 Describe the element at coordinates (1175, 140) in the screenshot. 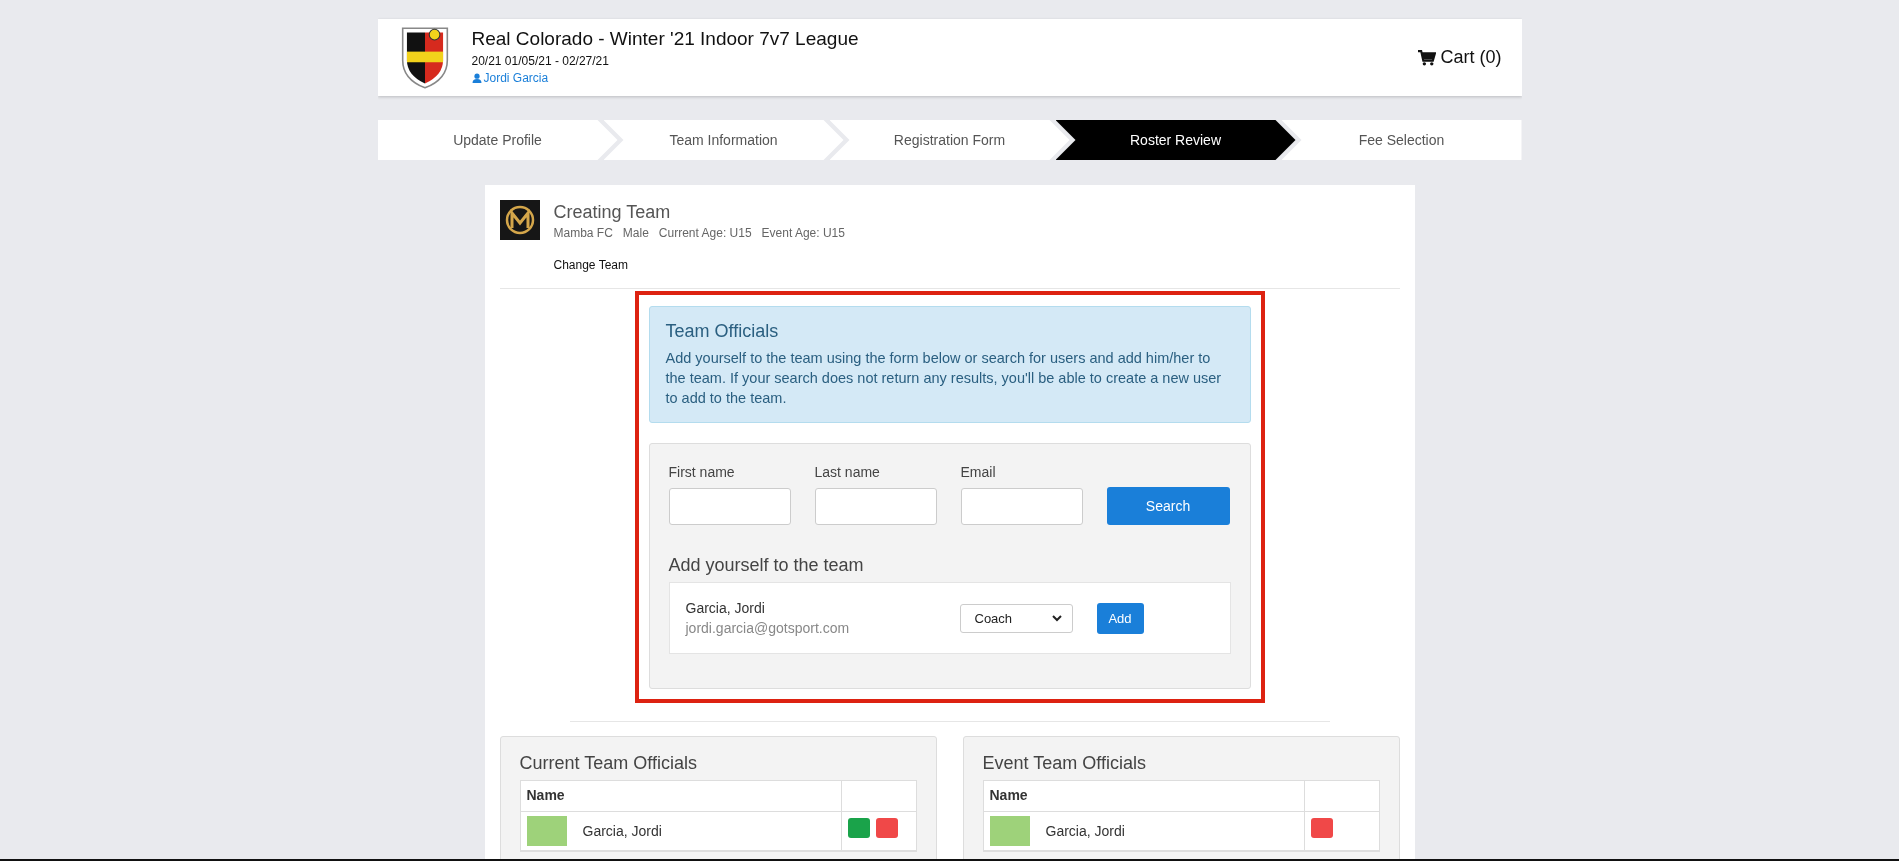

I see `step-tab: Roster Review` at that location.